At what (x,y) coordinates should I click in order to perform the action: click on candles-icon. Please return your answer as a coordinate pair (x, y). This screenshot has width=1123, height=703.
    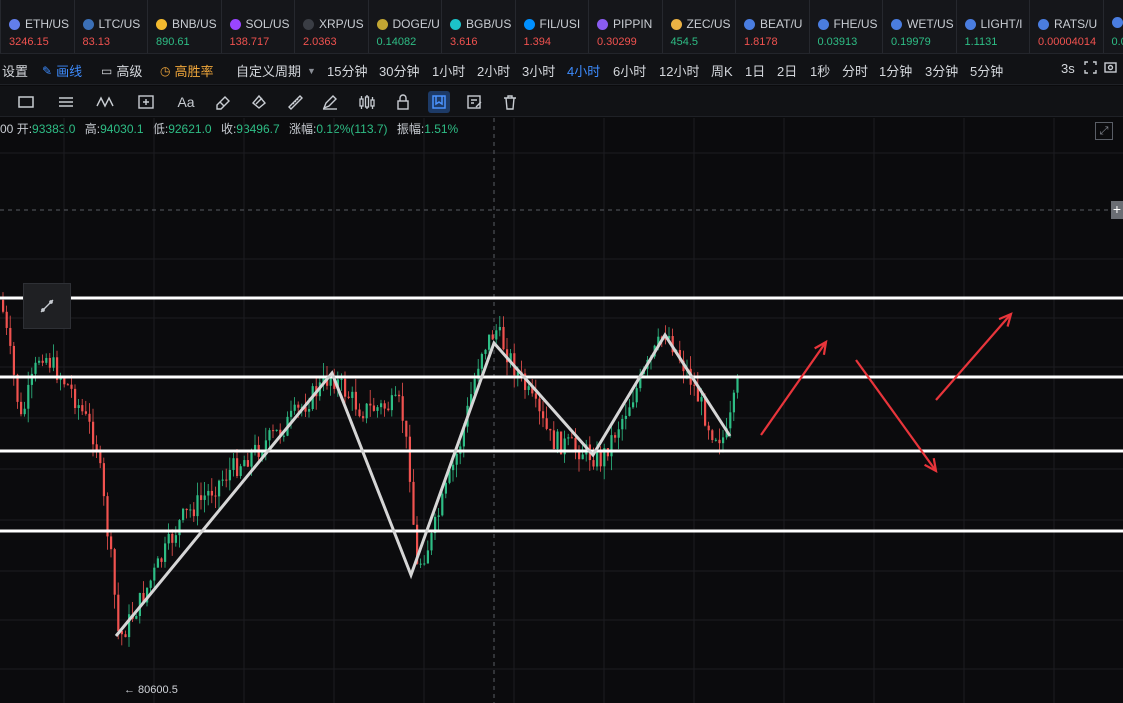
    Looking at the image, I should click on (367, 102).